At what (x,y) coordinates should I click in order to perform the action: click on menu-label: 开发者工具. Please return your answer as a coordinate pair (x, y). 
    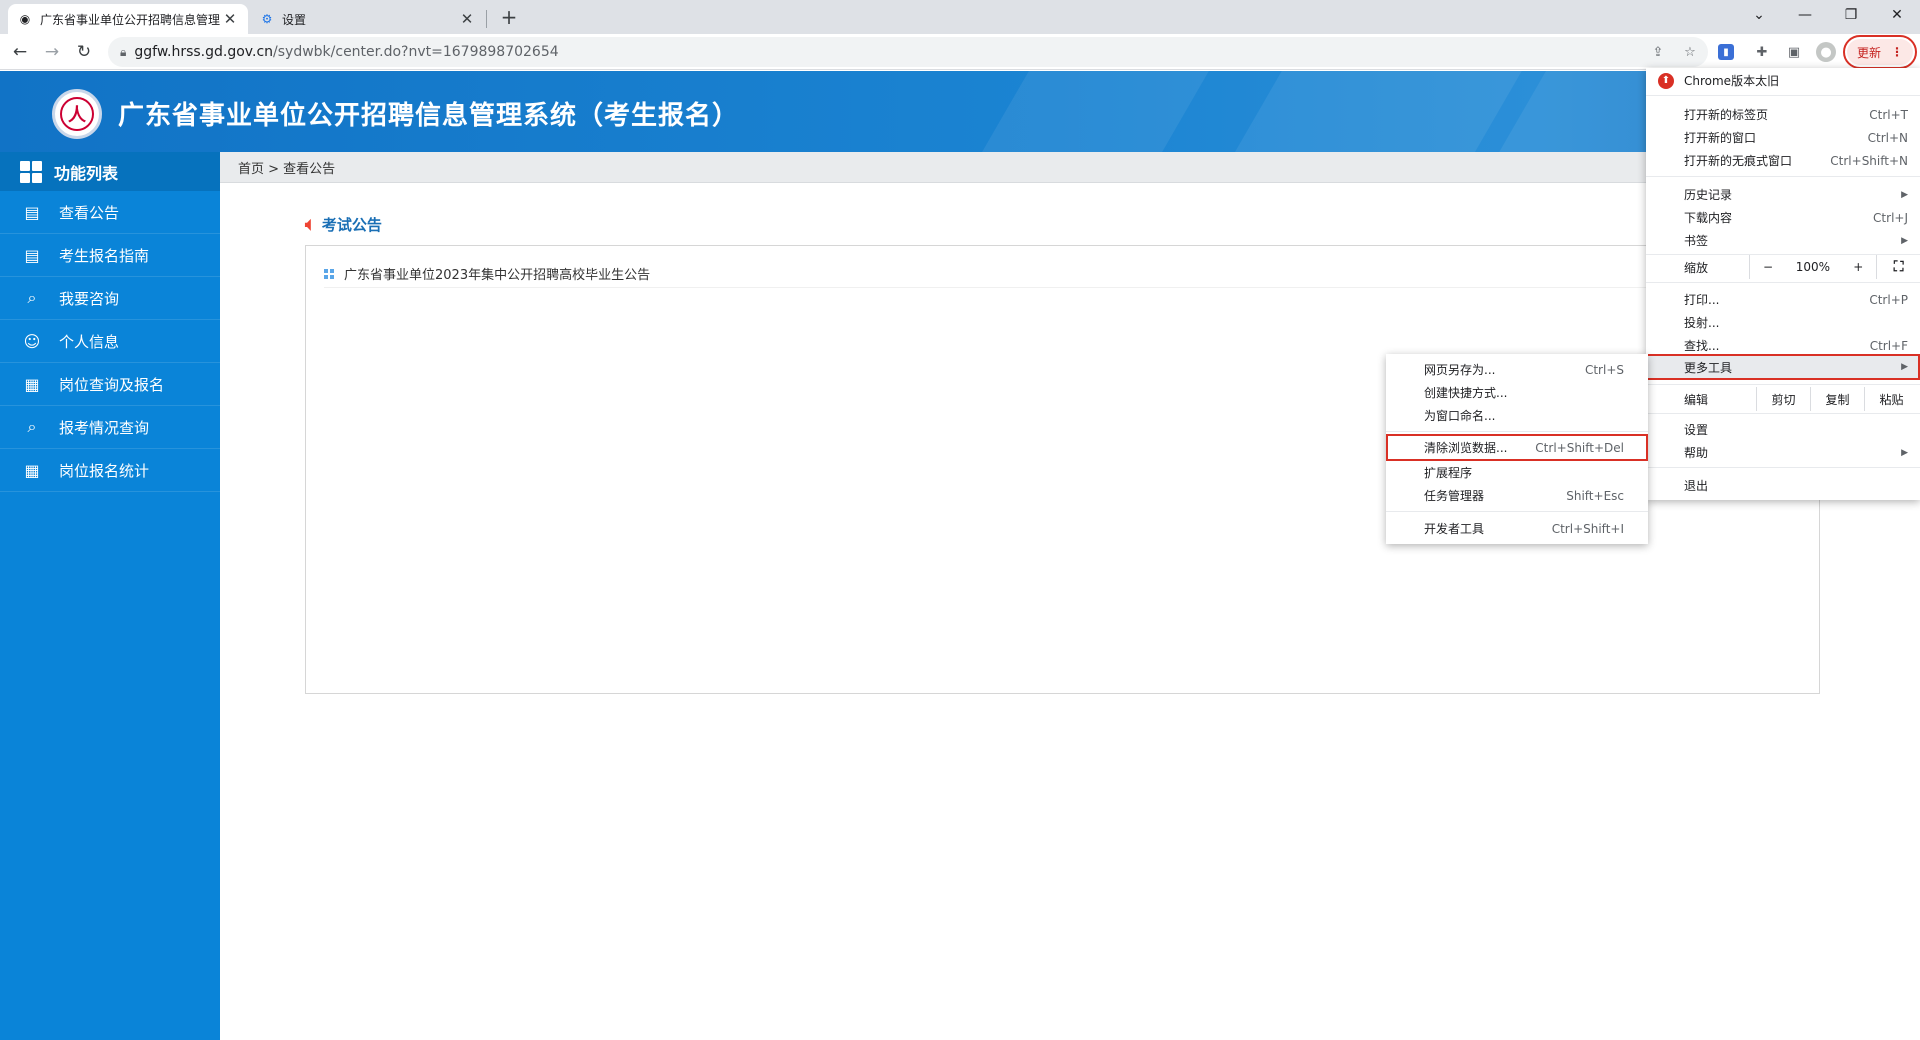
    Looking at the image, I should click on (1454, 529).